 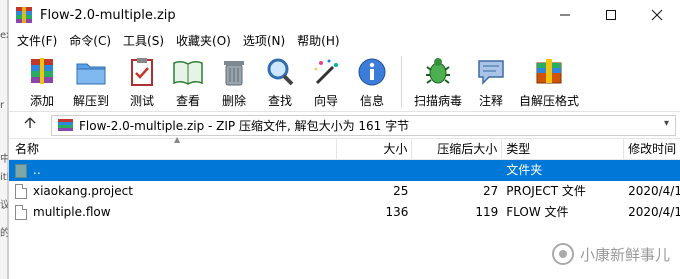 What do you see at coordinates (438, 71) in the screenshot?
I see `virus-scan-icon` at bounding box center [438, 71].